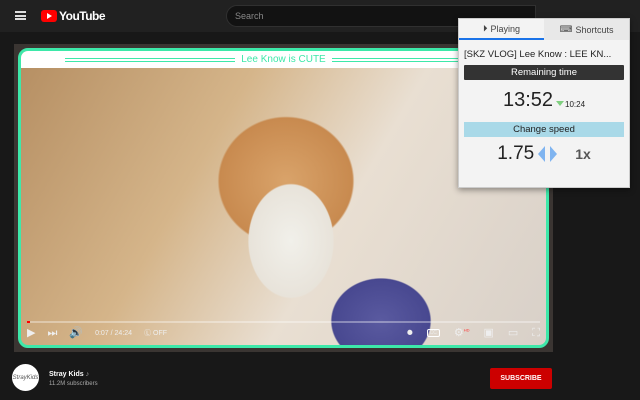 The image size is (640, 400). Describe the element at coordinates (87, 374) in the screenshot. I see `music-note-icon: ♪` at that location.